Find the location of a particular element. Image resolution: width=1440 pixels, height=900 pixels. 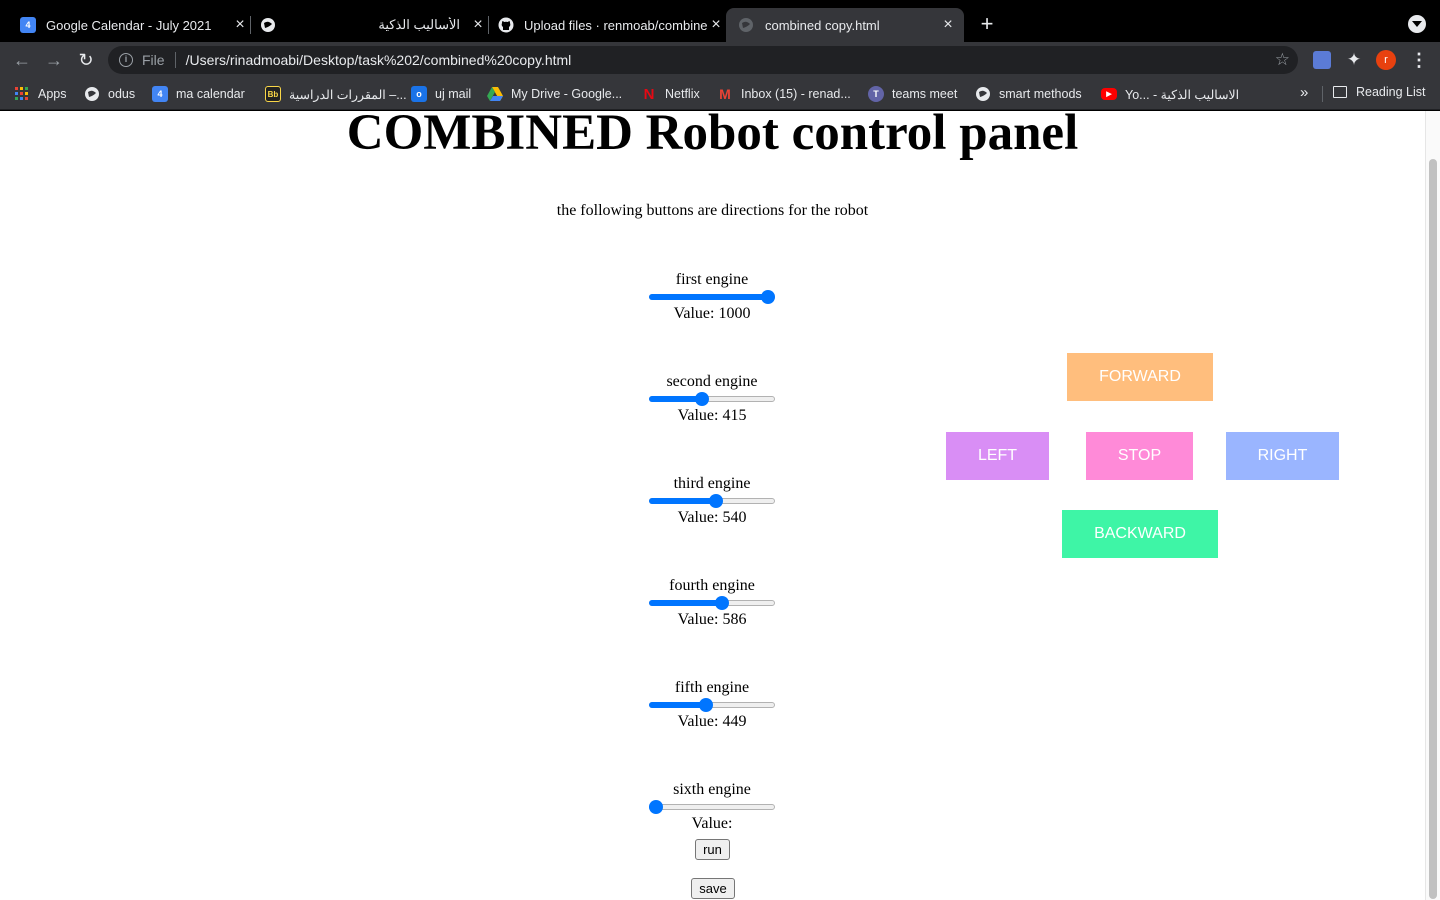

tab-combined-copy: combined copy.html × is located at coordinates (845, 25).